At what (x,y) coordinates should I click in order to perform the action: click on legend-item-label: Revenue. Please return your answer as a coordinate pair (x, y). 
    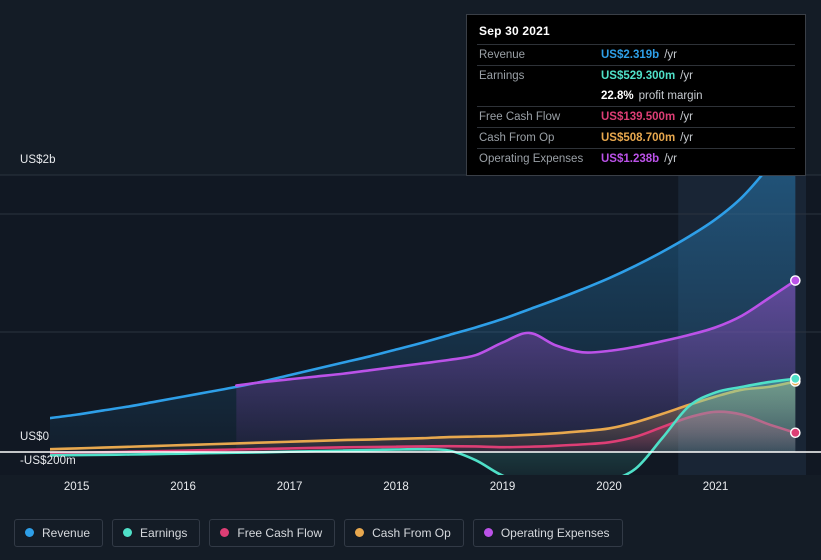
    Looking at the image, I should click on (66, 532).